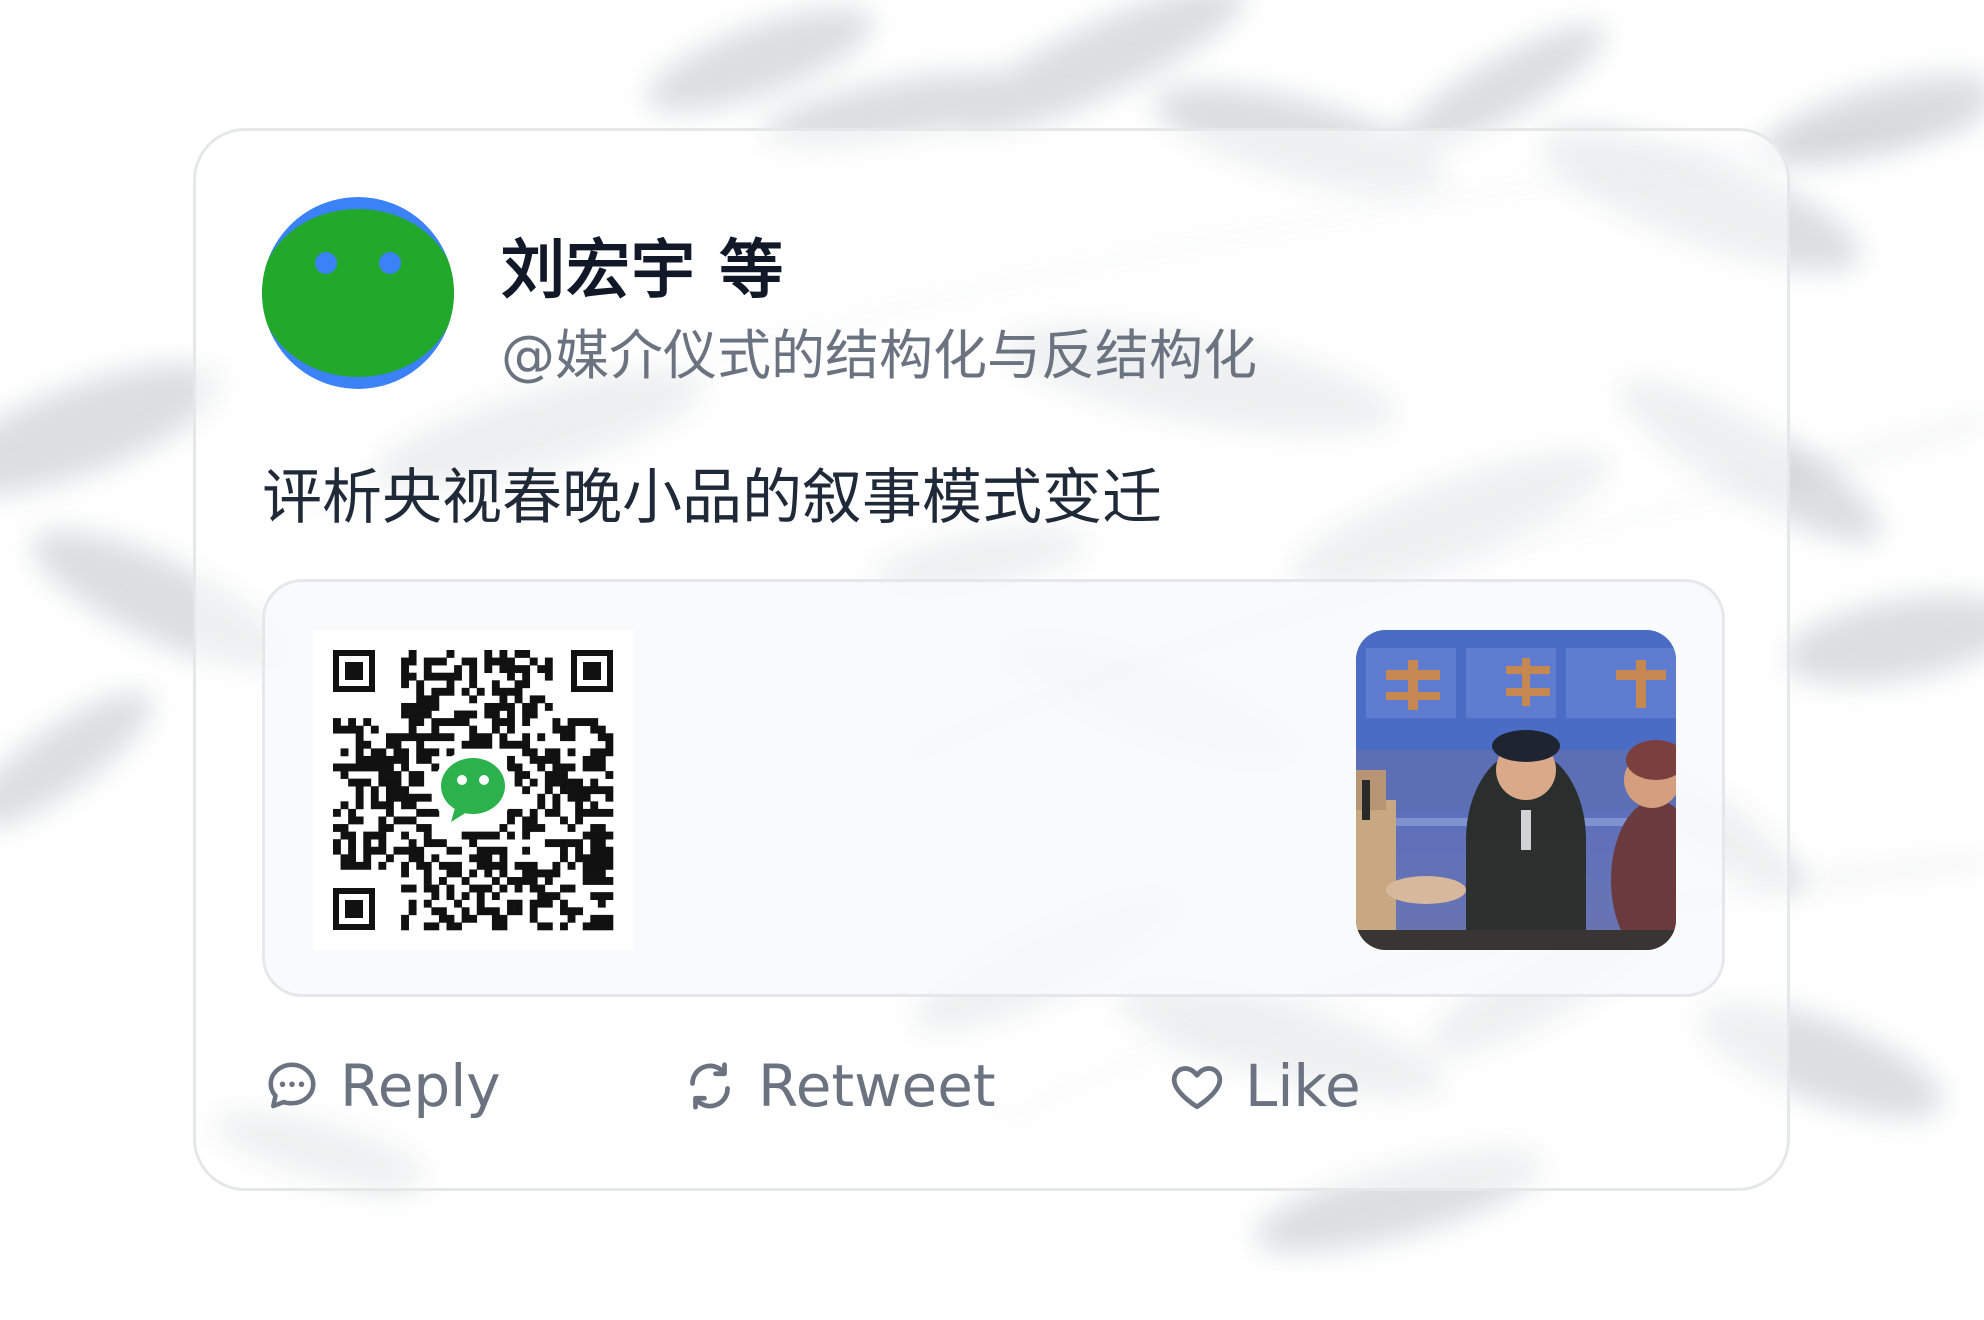 The image size is (1984, 1320). I want to click on author-handle: @媒介仪式的结构化与反结构化, so click(879, 350).